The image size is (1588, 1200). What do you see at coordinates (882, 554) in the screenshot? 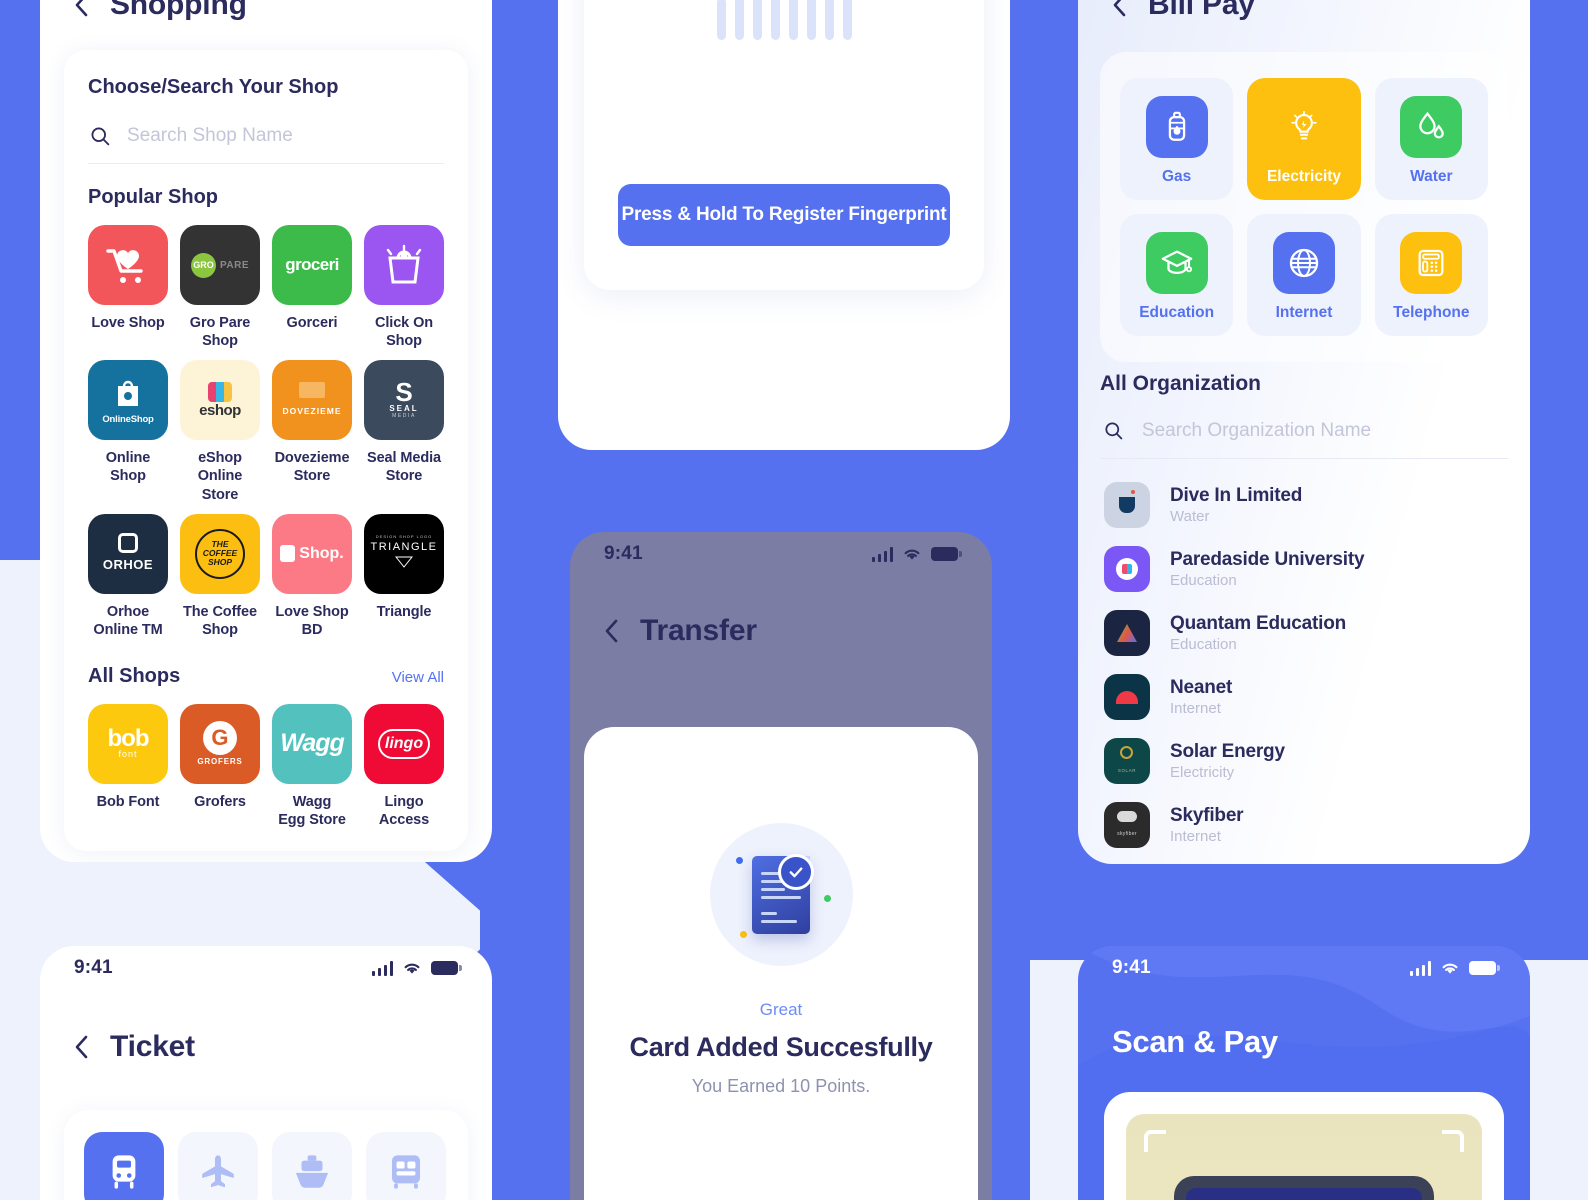
I see `cellular-signal-icon` at bounding box center [882, 554].